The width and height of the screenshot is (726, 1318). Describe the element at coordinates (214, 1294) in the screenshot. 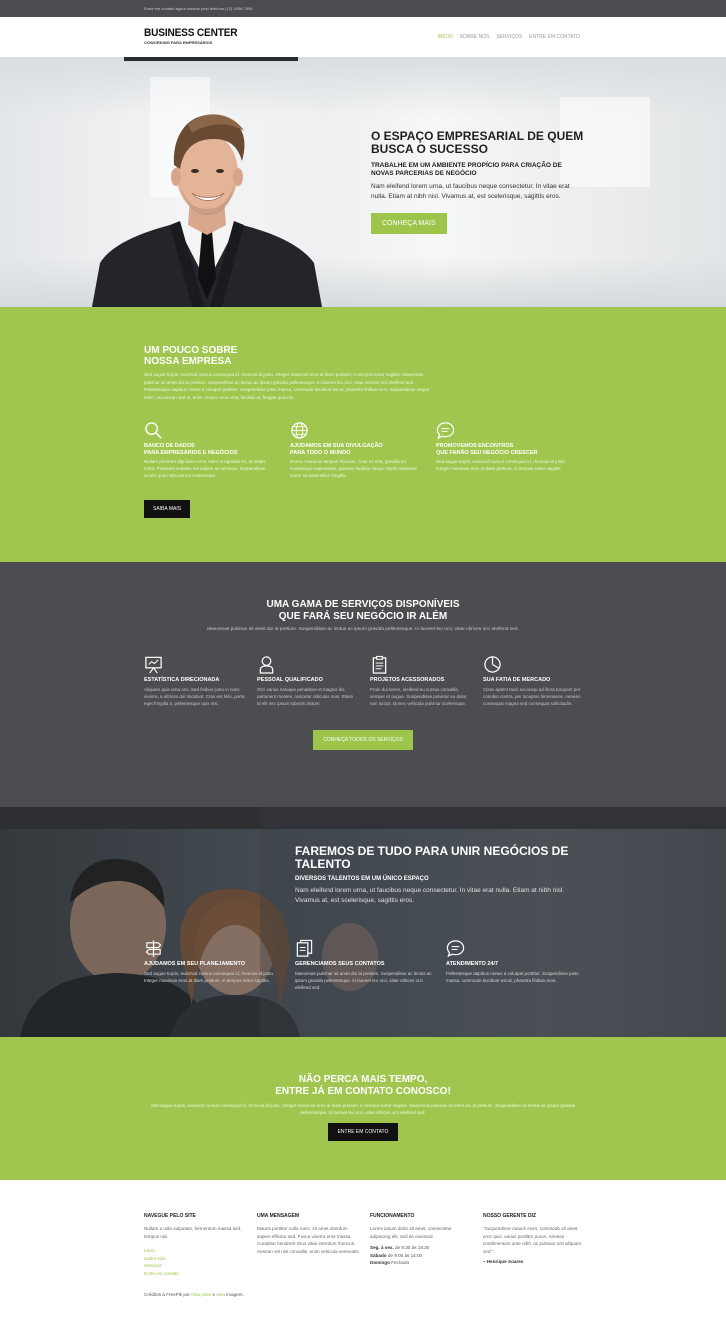

I see `credits-separator: e` at that location.